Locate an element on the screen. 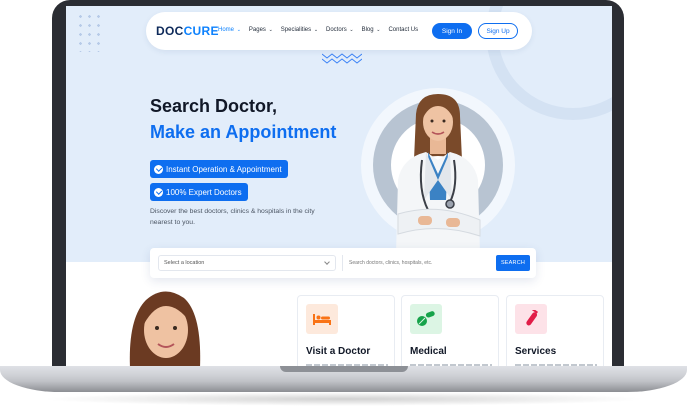  nav-specialities-label: Specialities is located at coordinates (296, 30).